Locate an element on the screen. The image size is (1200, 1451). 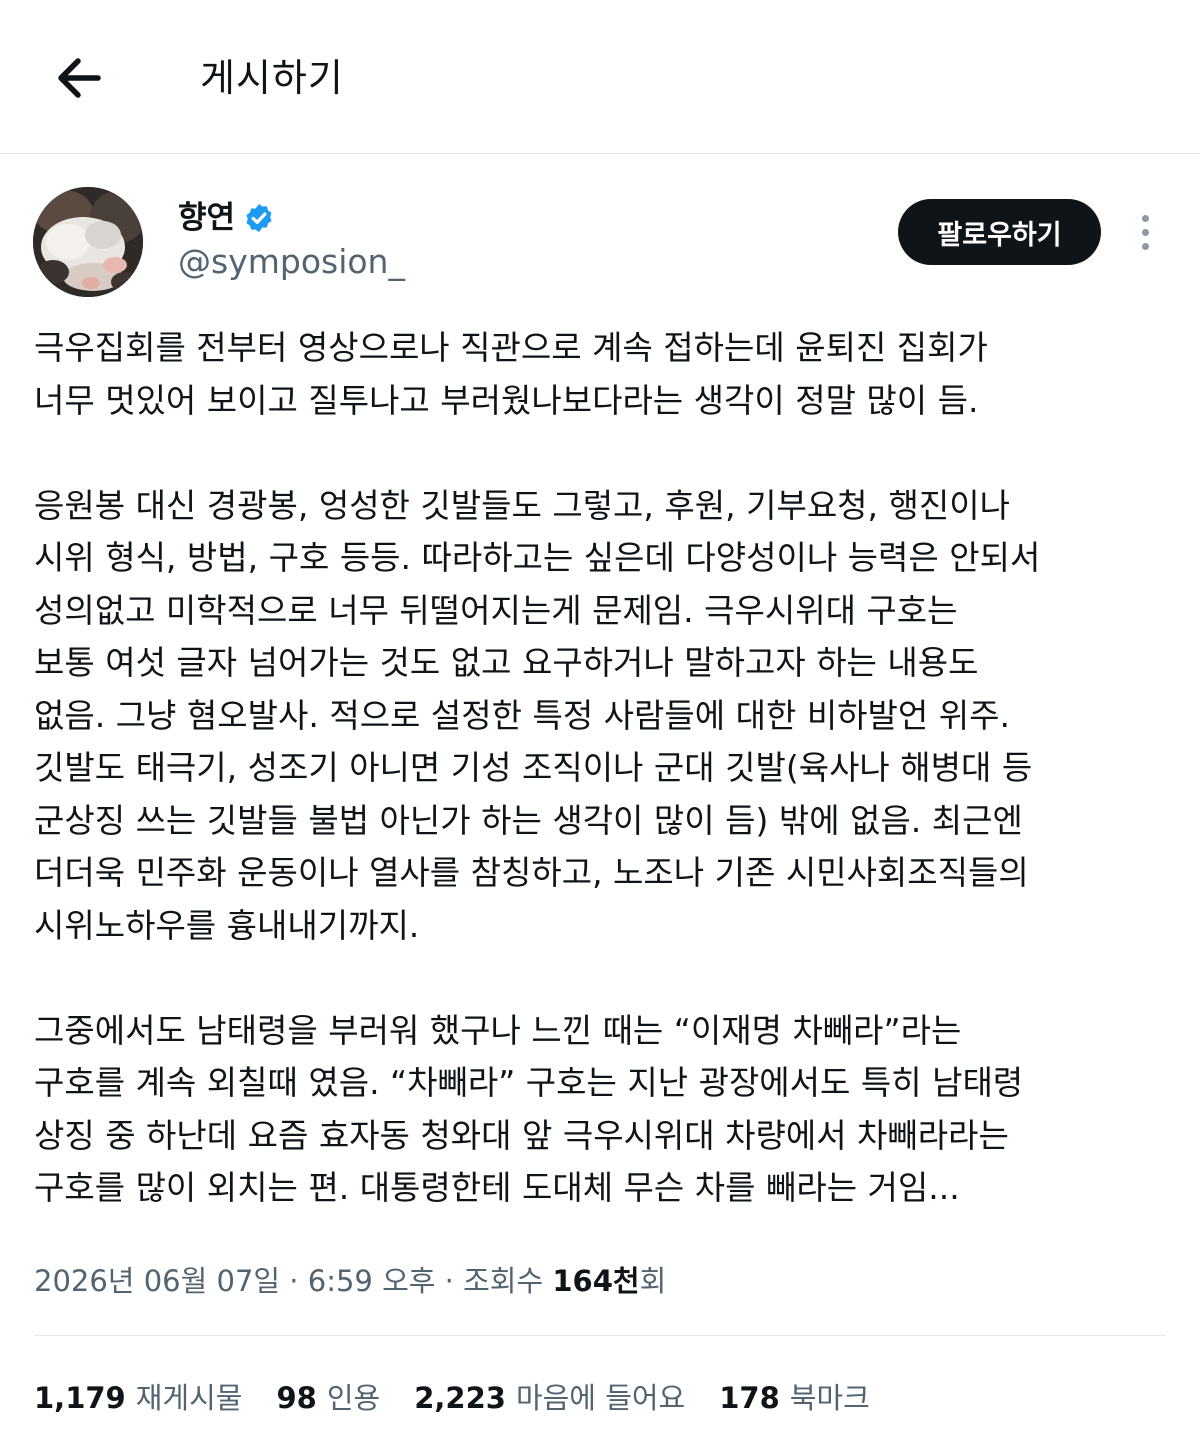
post-line: 없음. 그냥 혐오발사. 적으로 설정한 특정 사람들에 대한 비하발언 위주. is located at coordinates (522, 715).